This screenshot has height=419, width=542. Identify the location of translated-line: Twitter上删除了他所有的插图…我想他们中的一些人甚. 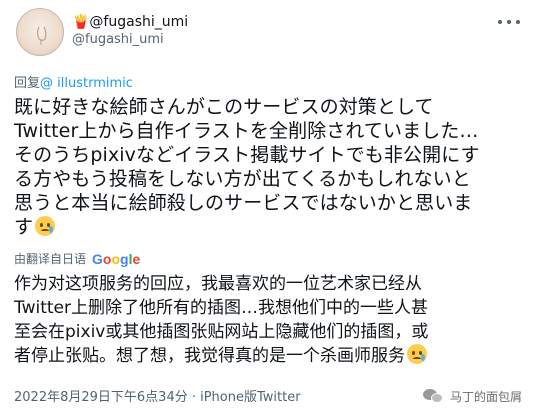
(221, 308).